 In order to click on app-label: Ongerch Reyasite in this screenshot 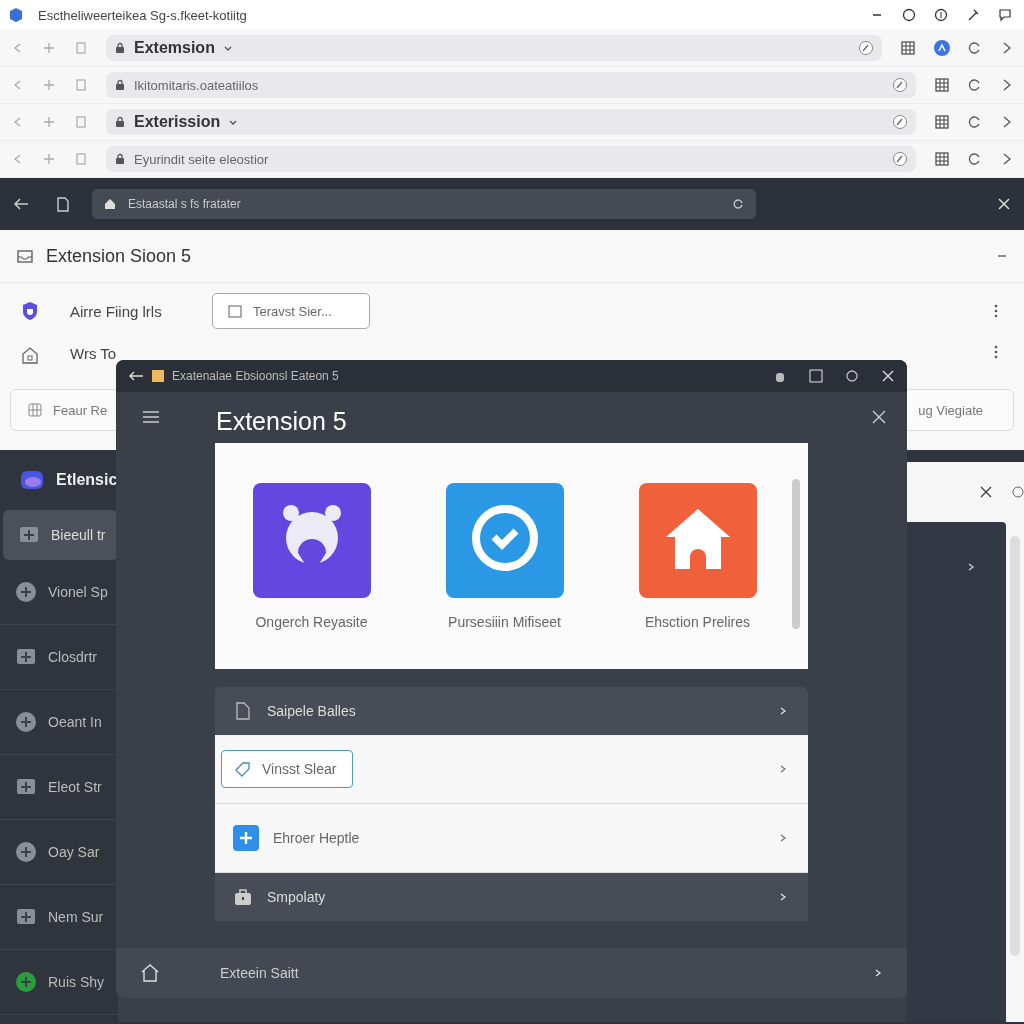, I will do `click(311, 621)`.